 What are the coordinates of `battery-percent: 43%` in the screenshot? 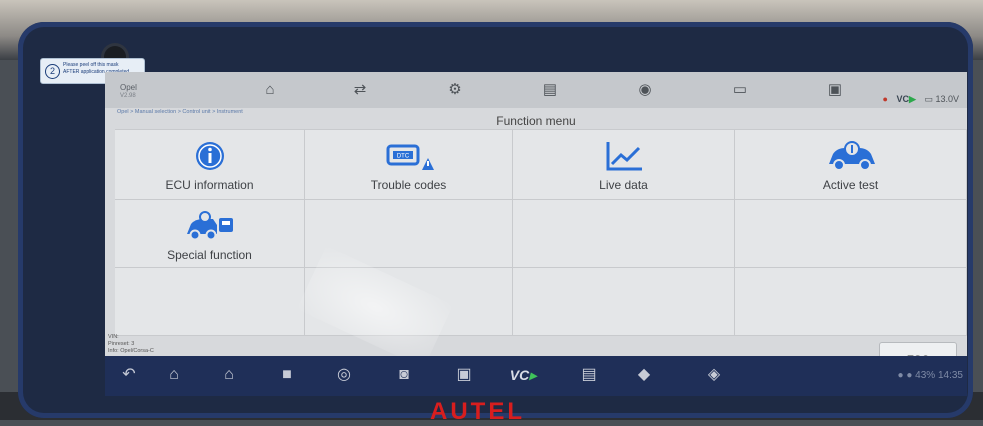 It's located at (925, 375).